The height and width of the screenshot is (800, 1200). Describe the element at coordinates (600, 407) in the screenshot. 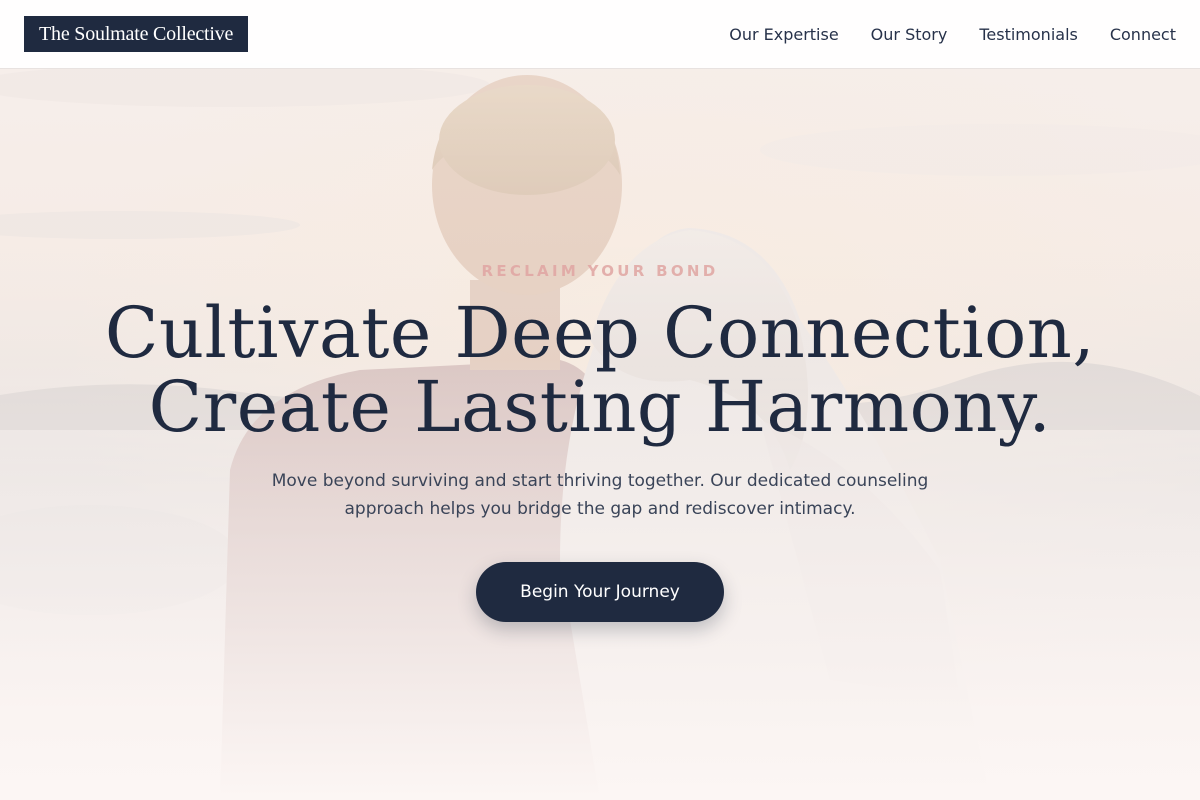

I see `hero-headline-line-2: Create Lasting Harmony.` at that location.